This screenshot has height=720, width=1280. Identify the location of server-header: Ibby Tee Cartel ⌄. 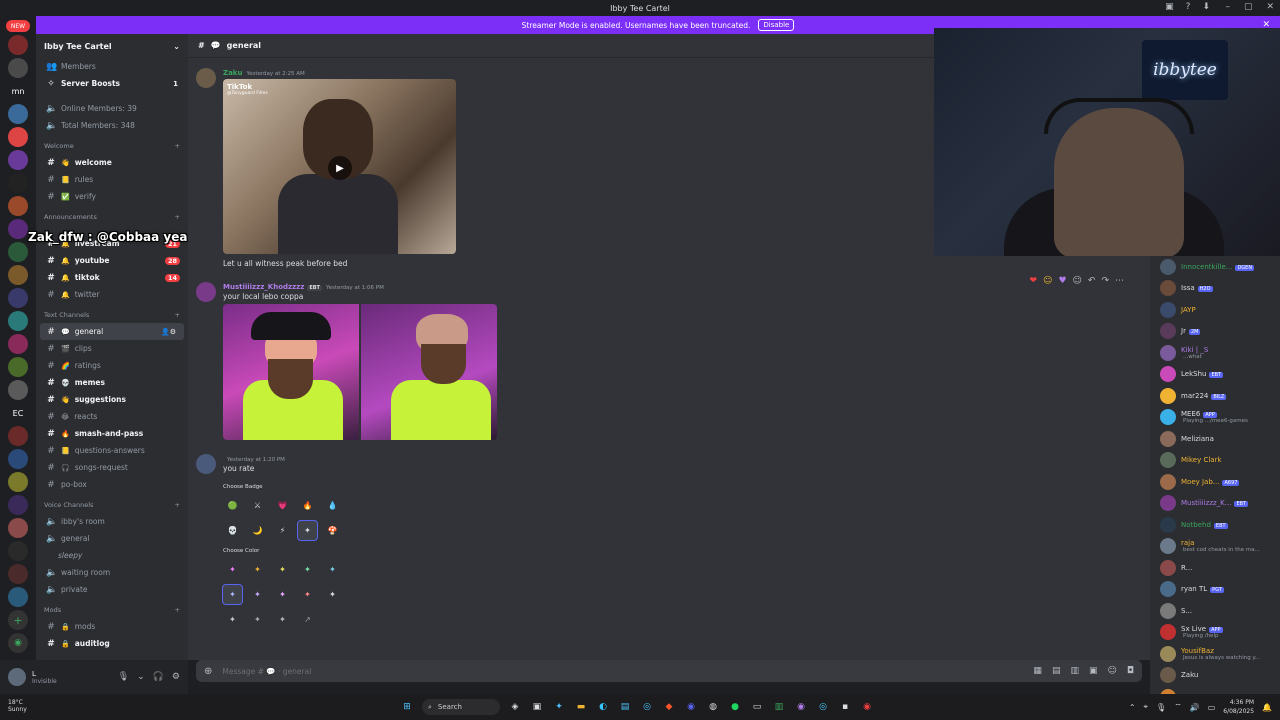
(112, 46).